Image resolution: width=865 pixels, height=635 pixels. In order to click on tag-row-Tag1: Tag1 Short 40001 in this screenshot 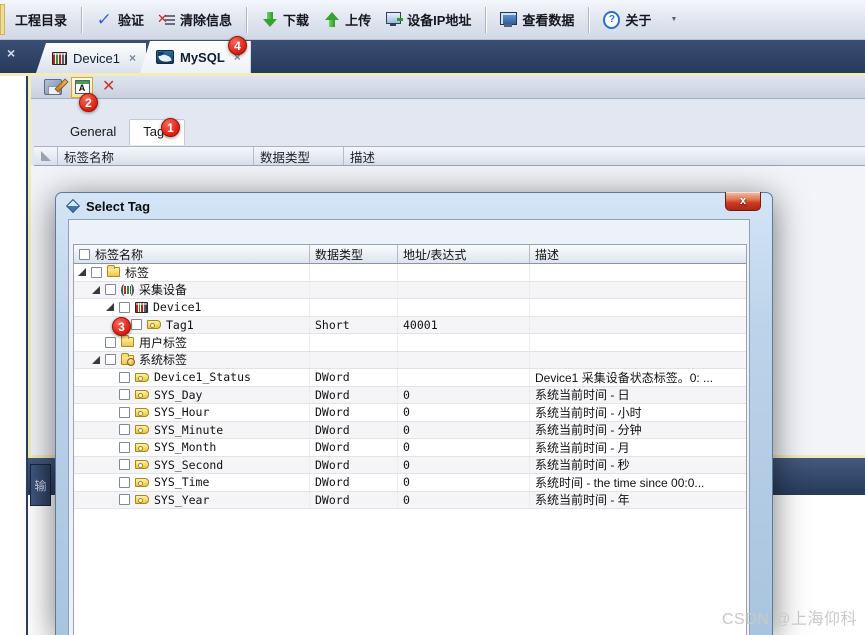, I will do `click(410, 325)`.